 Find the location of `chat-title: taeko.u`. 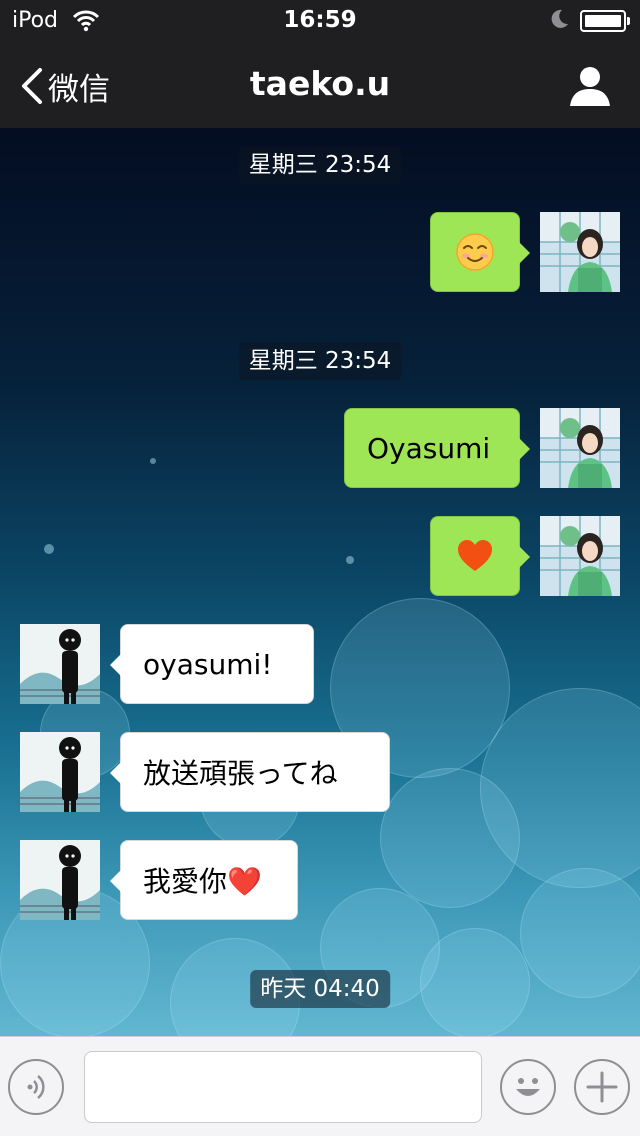

chat-title: taeko.u is located at coordinates (320, 83).